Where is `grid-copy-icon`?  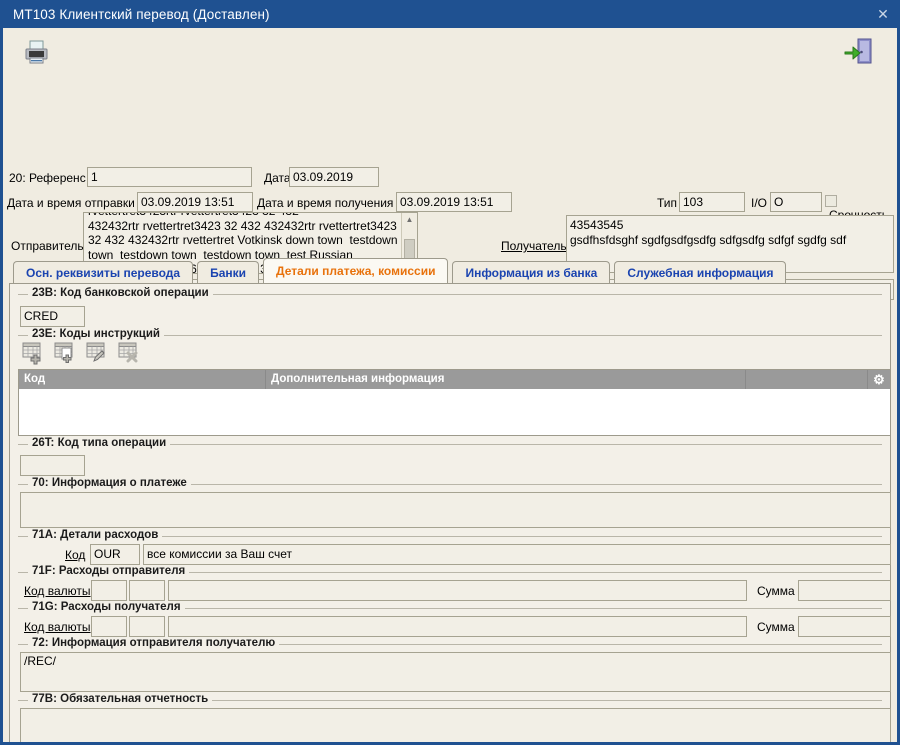 grid-copy-icon is located at coordinates (67, 353).